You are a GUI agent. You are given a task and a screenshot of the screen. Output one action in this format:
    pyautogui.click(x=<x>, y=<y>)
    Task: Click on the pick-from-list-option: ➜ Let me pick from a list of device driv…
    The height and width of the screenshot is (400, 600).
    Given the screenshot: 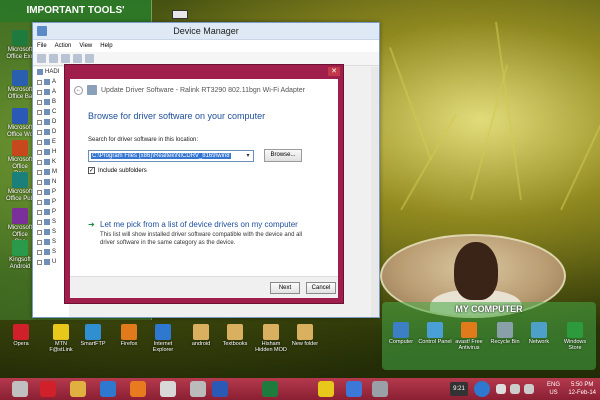 What is the action you would take?
    pyautogui.click(x=203, y=233)
    